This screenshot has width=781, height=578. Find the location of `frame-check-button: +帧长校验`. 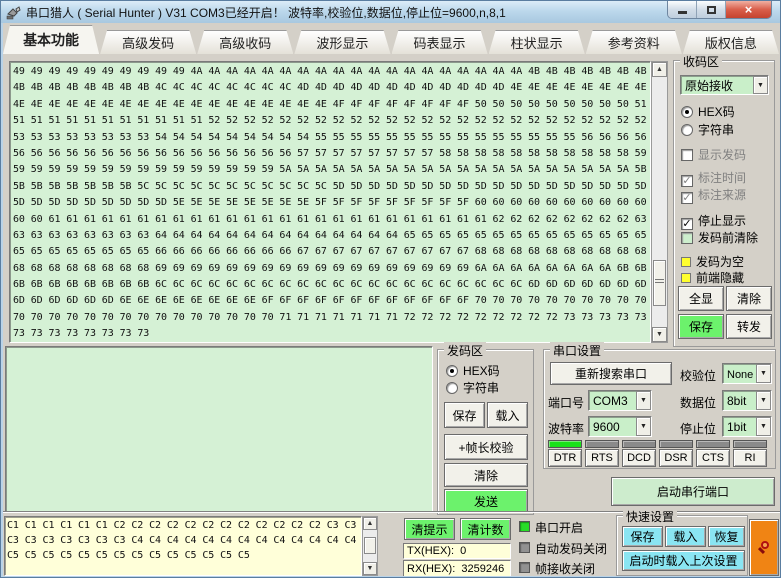

frame-check-button: +帧长校验 is located at coordinates (486, 447).